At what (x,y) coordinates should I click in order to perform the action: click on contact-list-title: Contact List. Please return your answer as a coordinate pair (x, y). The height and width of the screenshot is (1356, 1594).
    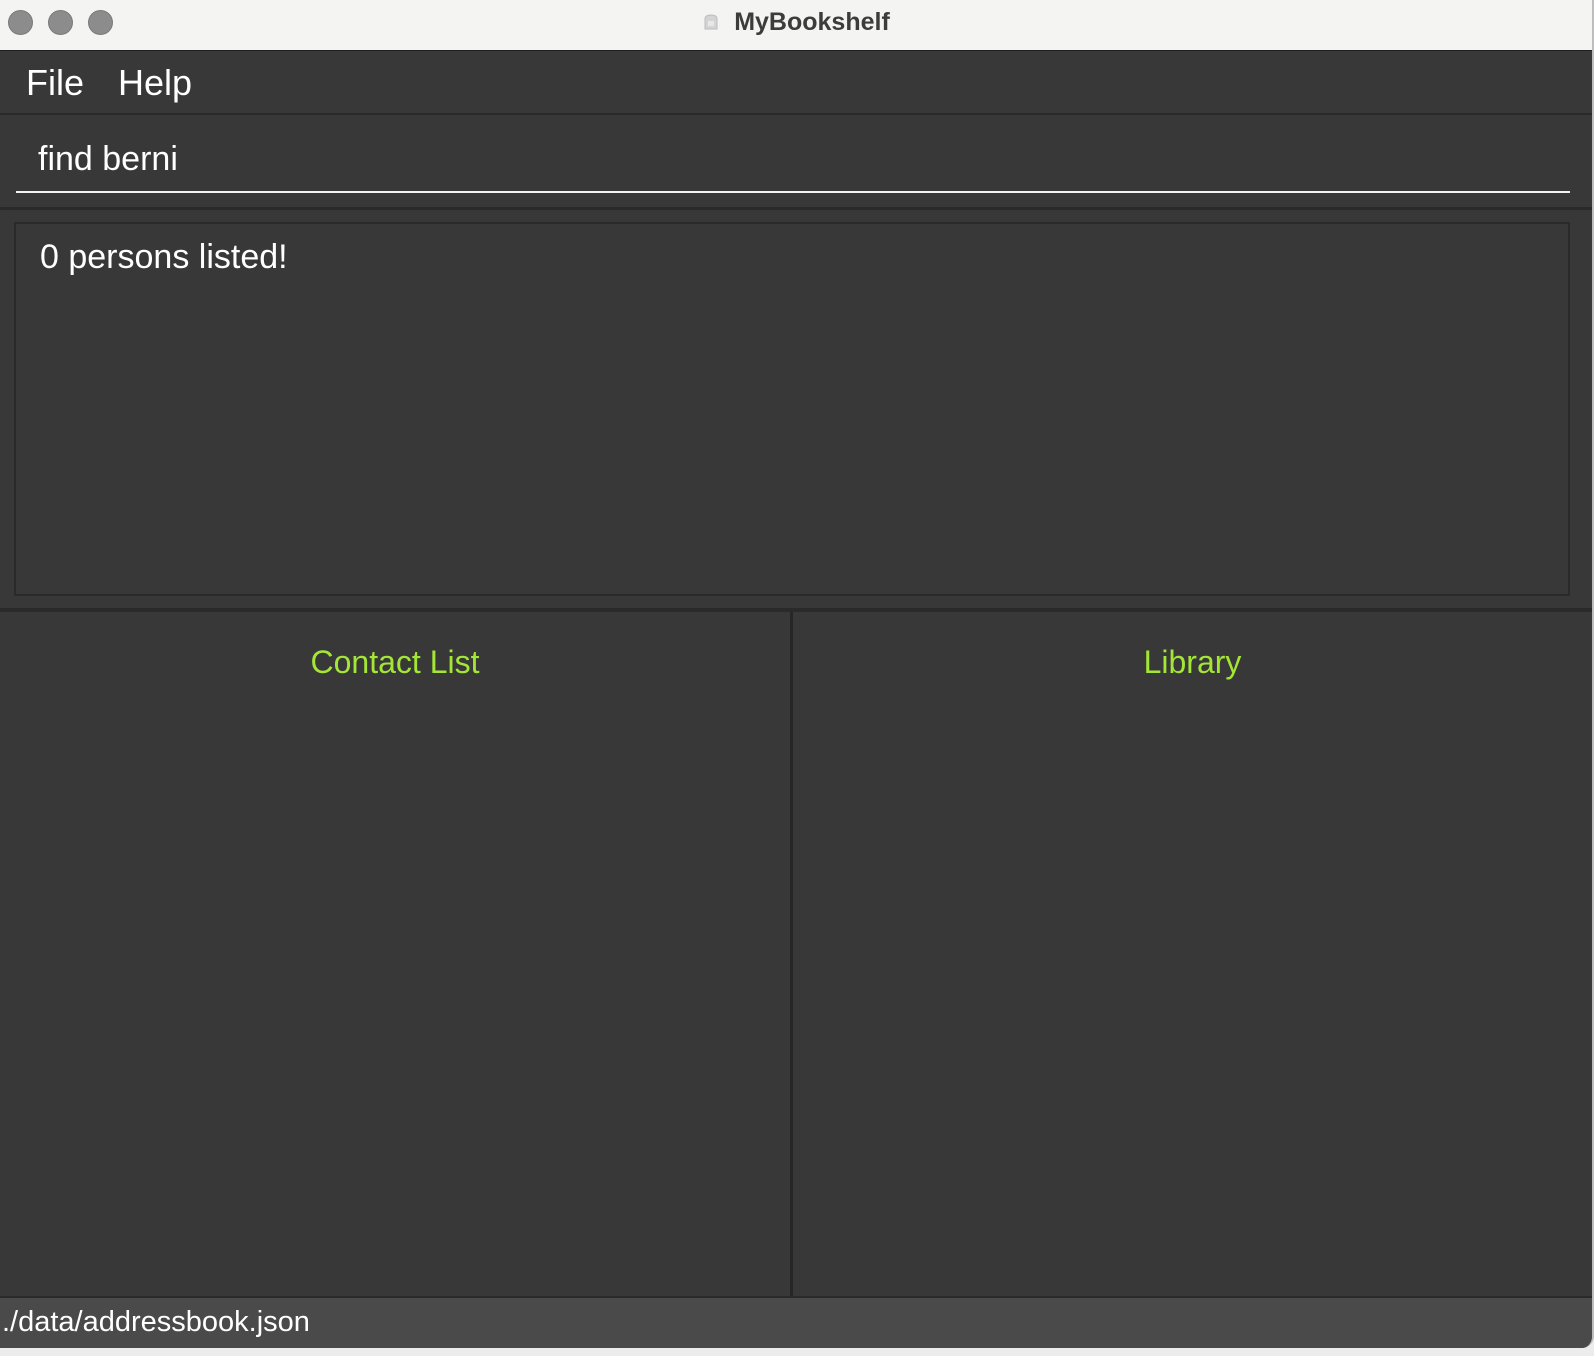
    Looking at the image, I should click on (395, 662).